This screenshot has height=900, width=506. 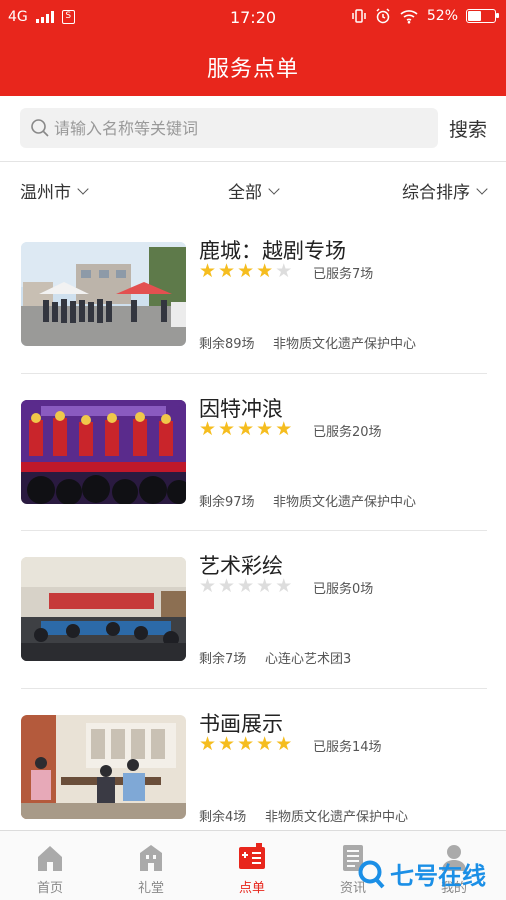 I want to click on status-right: 52%, so click(x=425, y=16).